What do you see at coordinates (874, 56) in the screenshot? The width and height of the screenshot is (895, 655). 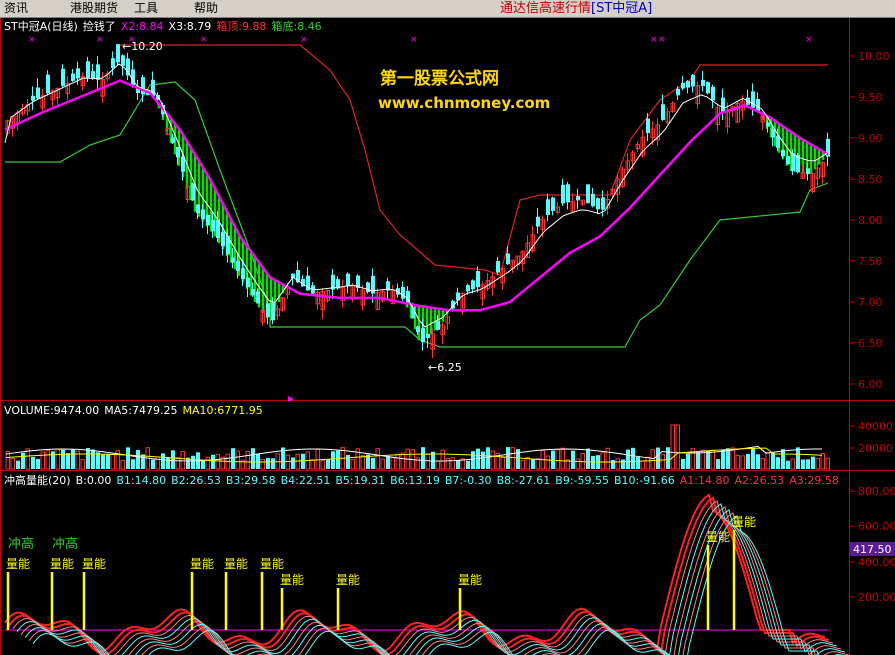 I see `y-tick-label: 10.00` at bounding box center [874, 56].